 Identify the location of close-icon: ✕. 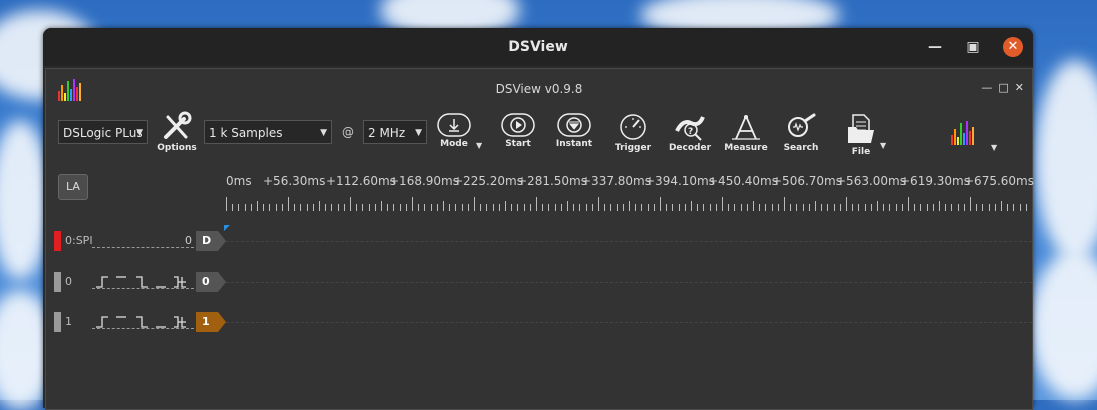
(1013, 47).